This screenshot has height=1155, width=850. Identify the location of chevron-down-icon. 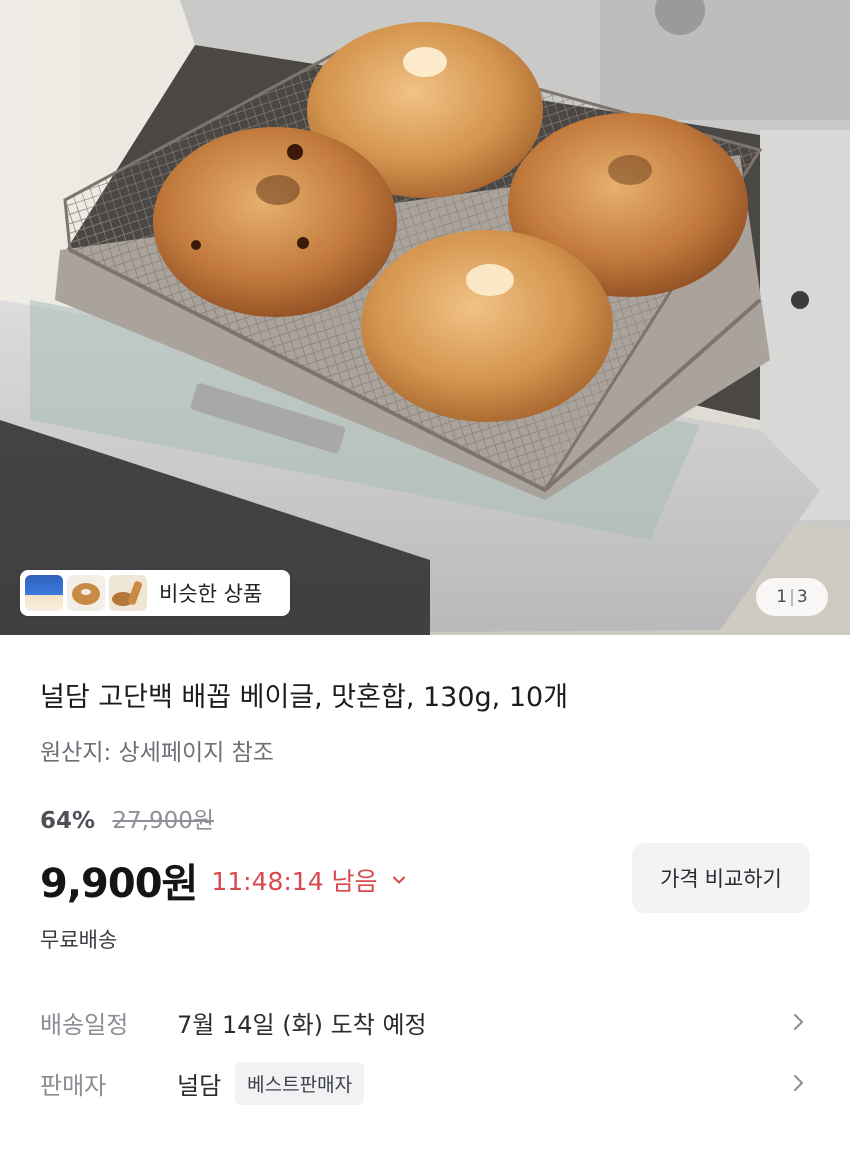
(399, 880).